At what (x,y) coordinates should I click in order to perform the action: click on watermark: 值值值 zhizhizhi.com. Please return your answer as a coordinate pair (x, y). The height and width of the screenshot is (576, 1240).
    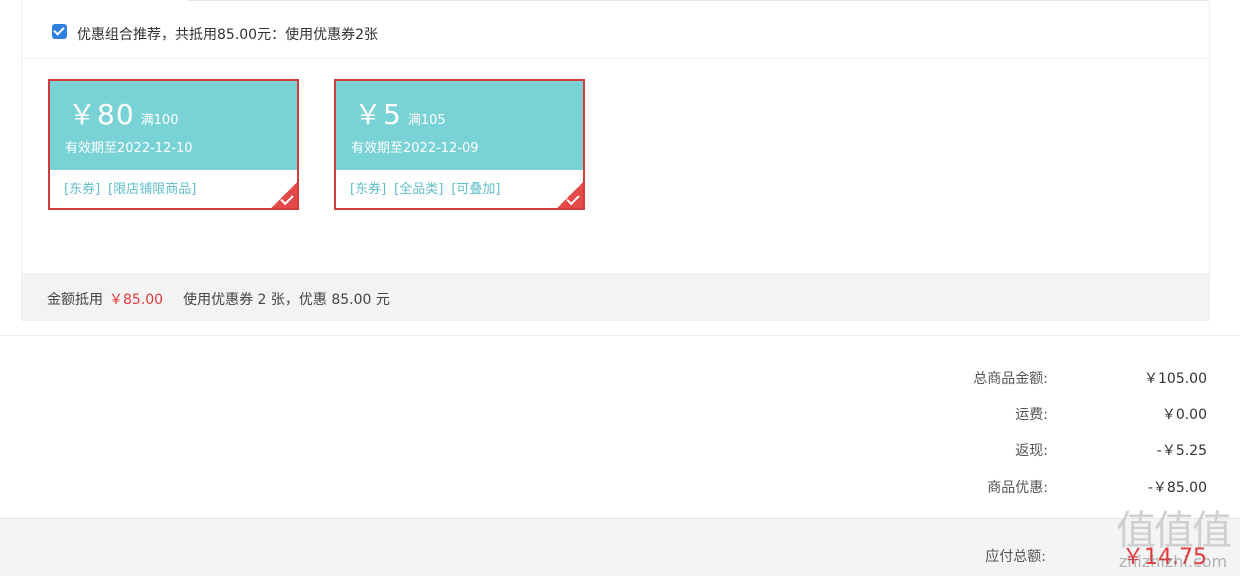
    Looking at the image, I should click on (1174, 539).